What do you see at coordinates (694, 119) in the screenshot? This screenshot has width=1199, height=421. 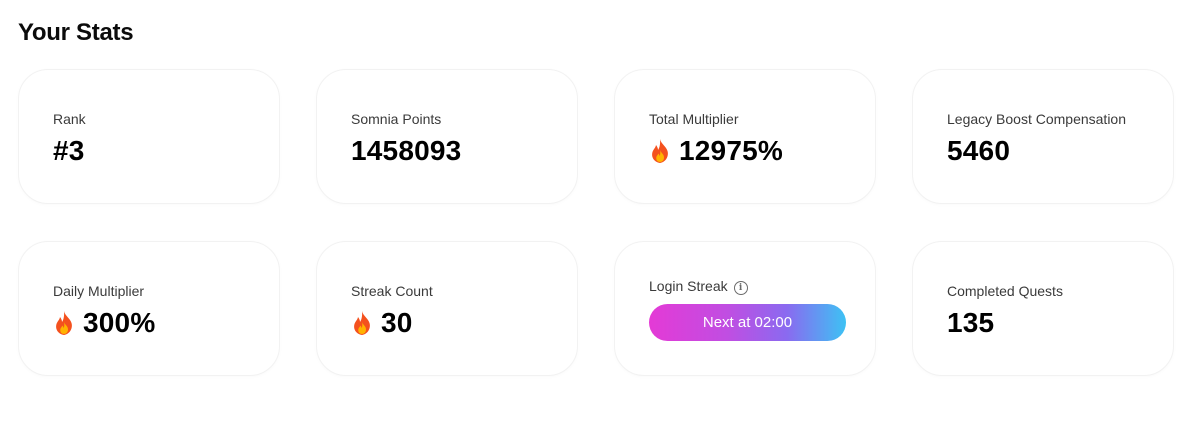 I see `total-multiplier-label: Total Multiplier` at bounding box center [694, 119].